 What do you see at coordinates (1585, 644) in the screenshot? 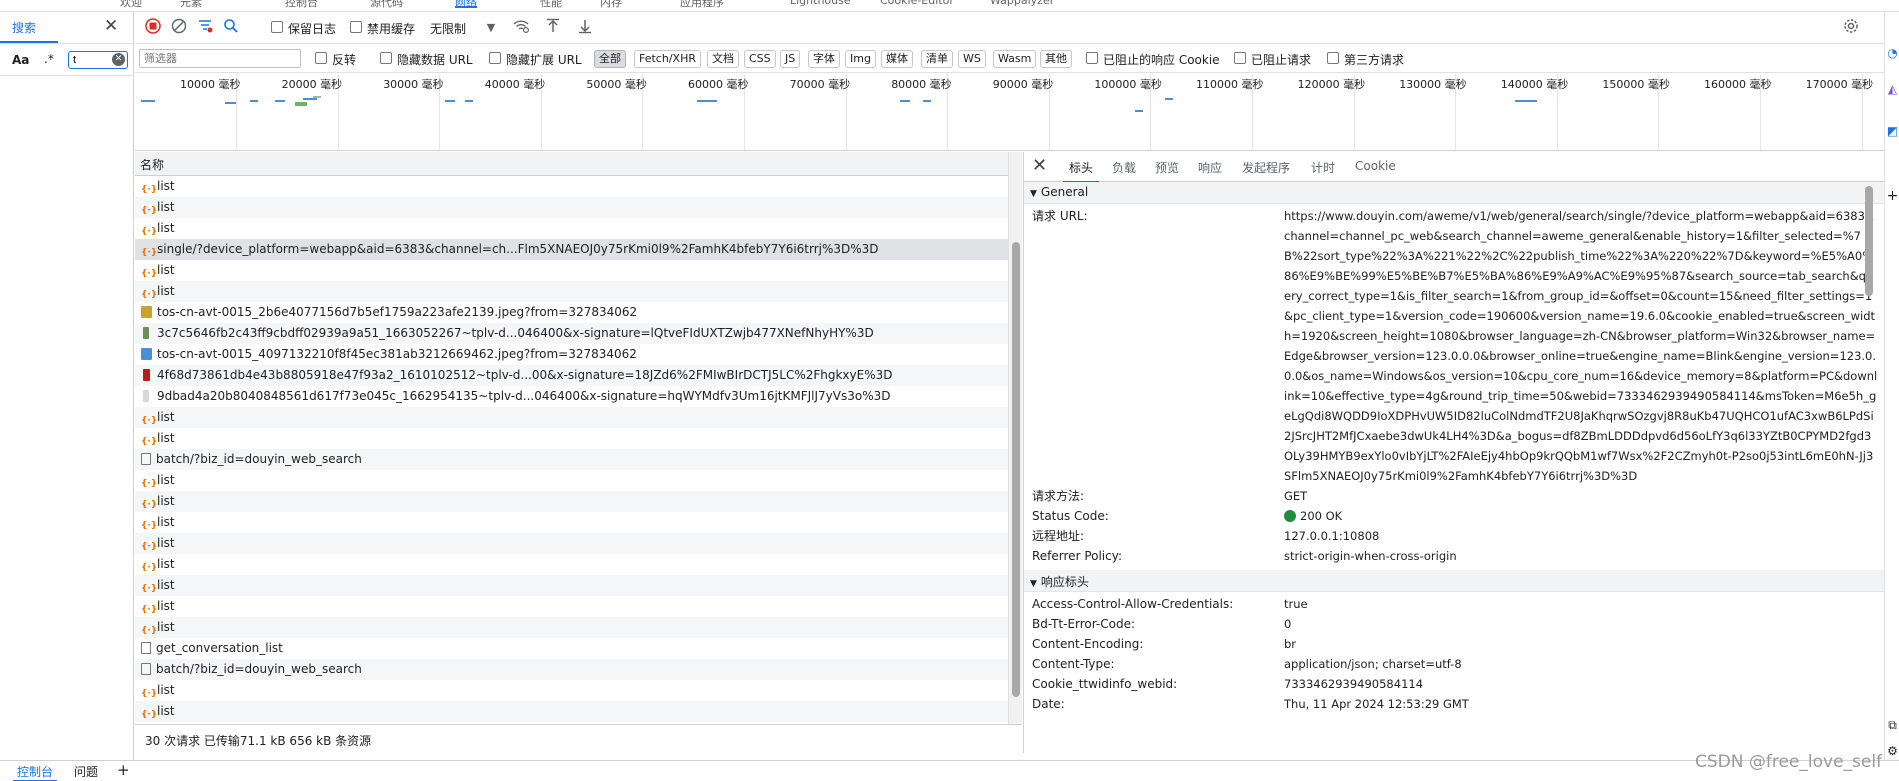
I see `header-value: br` at bounding box center [1585, 644].